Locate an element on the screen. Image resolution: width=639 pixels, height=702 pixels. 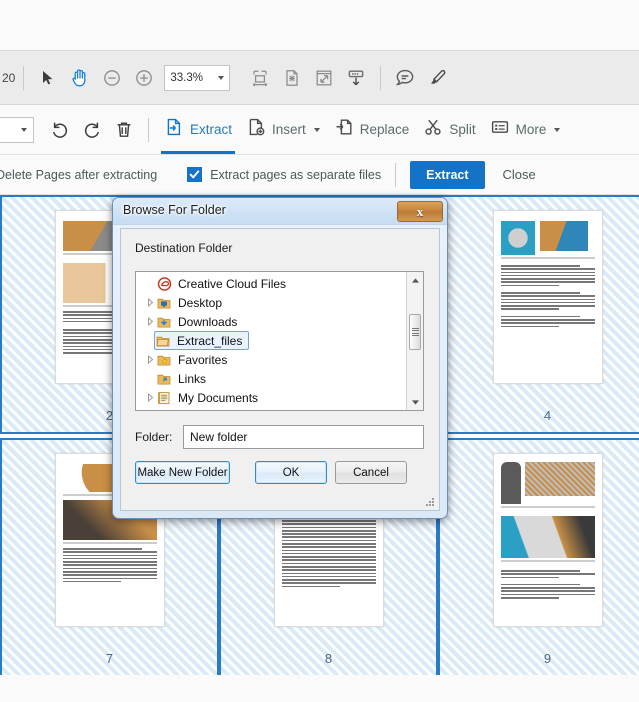
toolbar-divider is located at coordinates (24, 77).